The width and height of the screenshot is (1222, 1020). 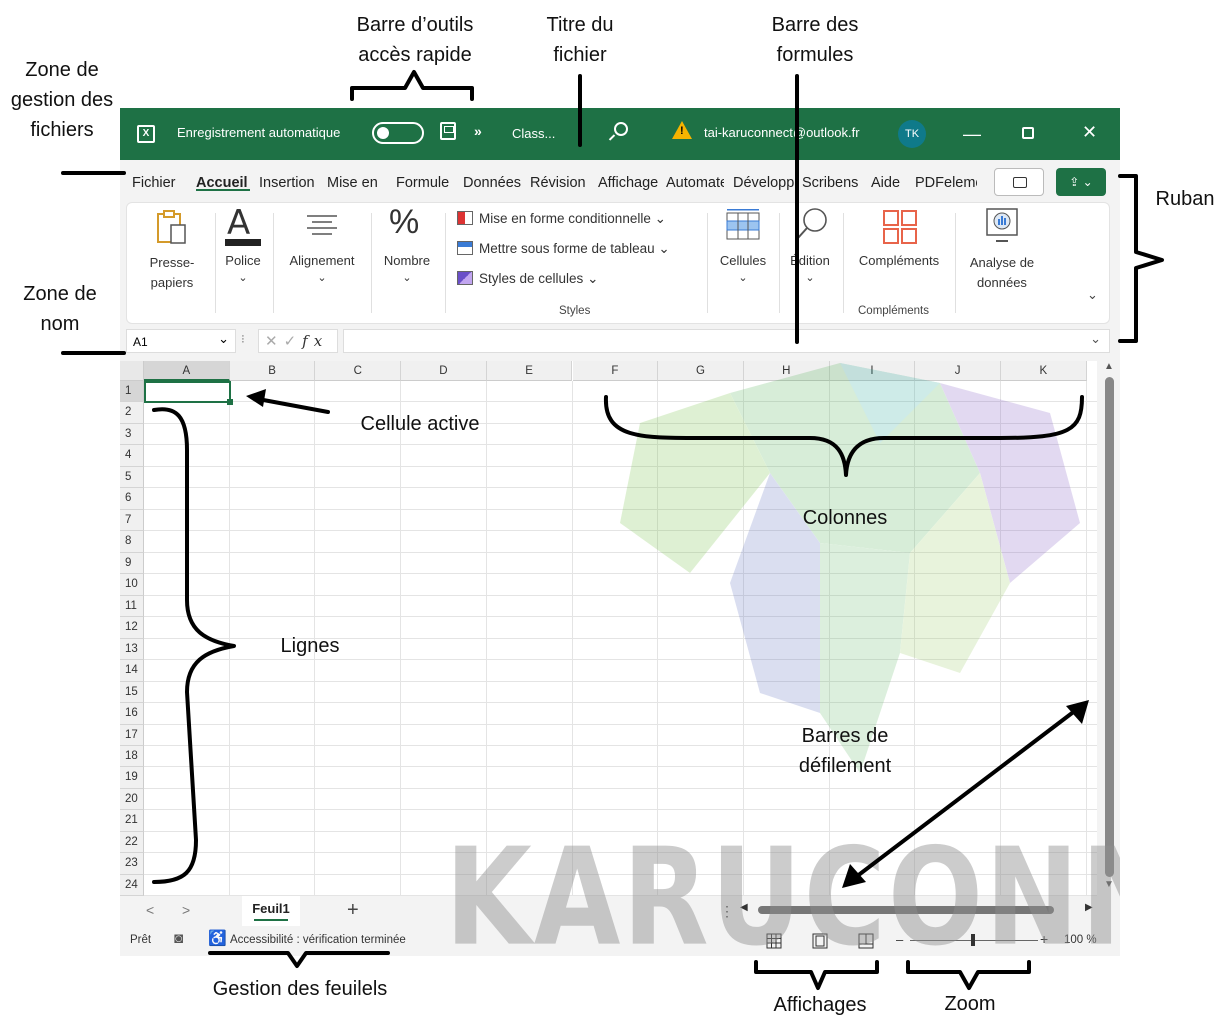 What do you see at coordinates (300, 989) in the screenshot?
I see `annotation-sheets: Gestion des feuilels` at bounding box center [300, 989].